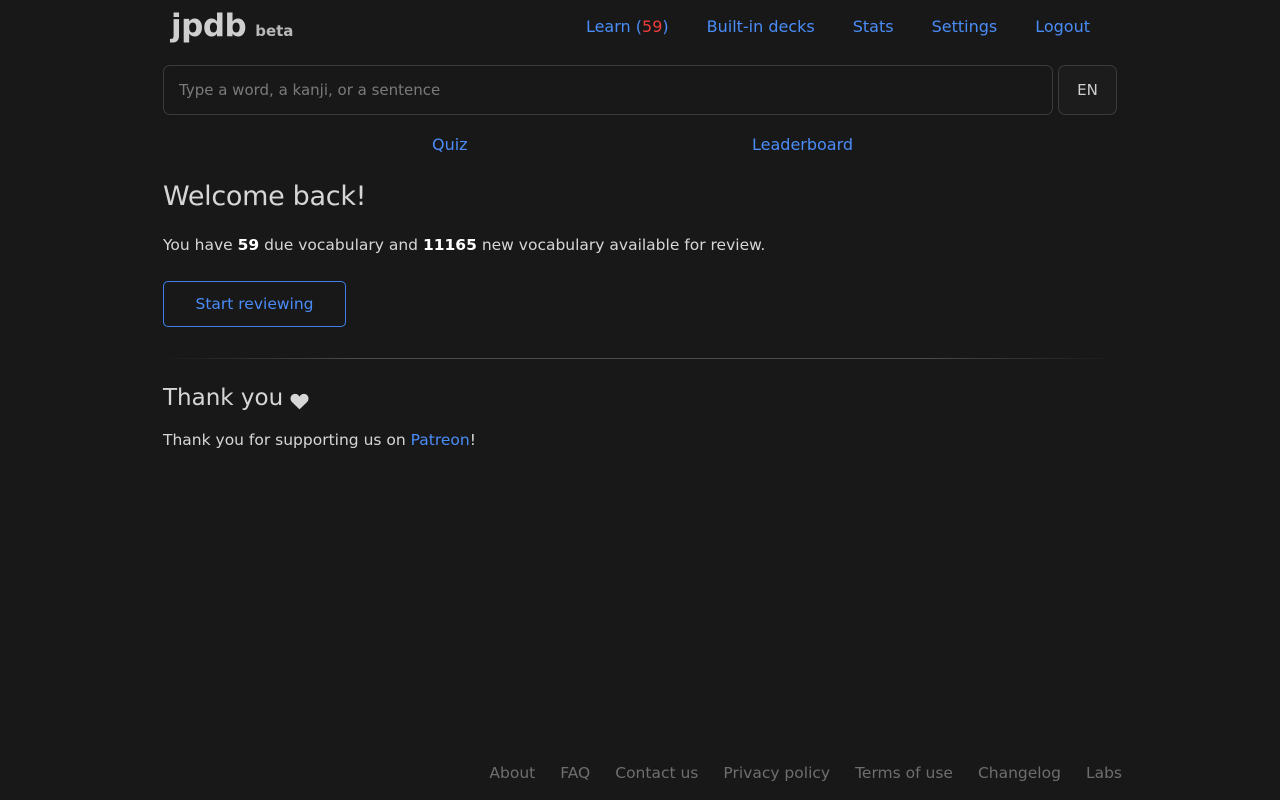 Image resolution: width=1280 pixels, height=800 pixels. Describe the element at coordinates (450, 144) in the screenshot. I see `quiz-link: Quiz` at that location.